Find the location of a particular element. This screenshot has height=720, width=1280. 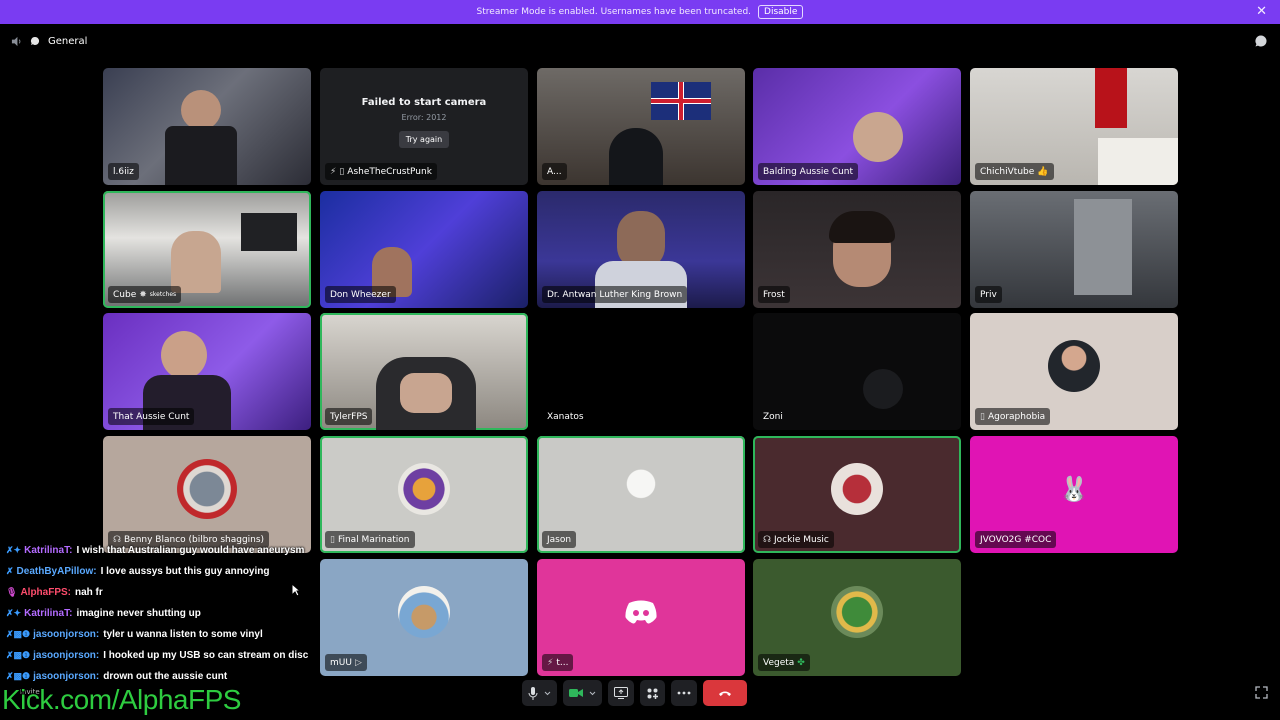

activities-button is located at coordinates (652, 693).